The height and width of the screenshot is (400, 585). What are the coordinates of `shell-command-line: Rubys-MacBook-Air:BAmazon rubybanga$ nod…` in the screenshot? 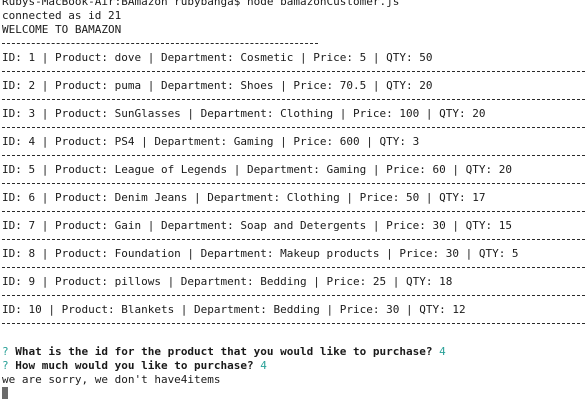 It's located at (201, 4).